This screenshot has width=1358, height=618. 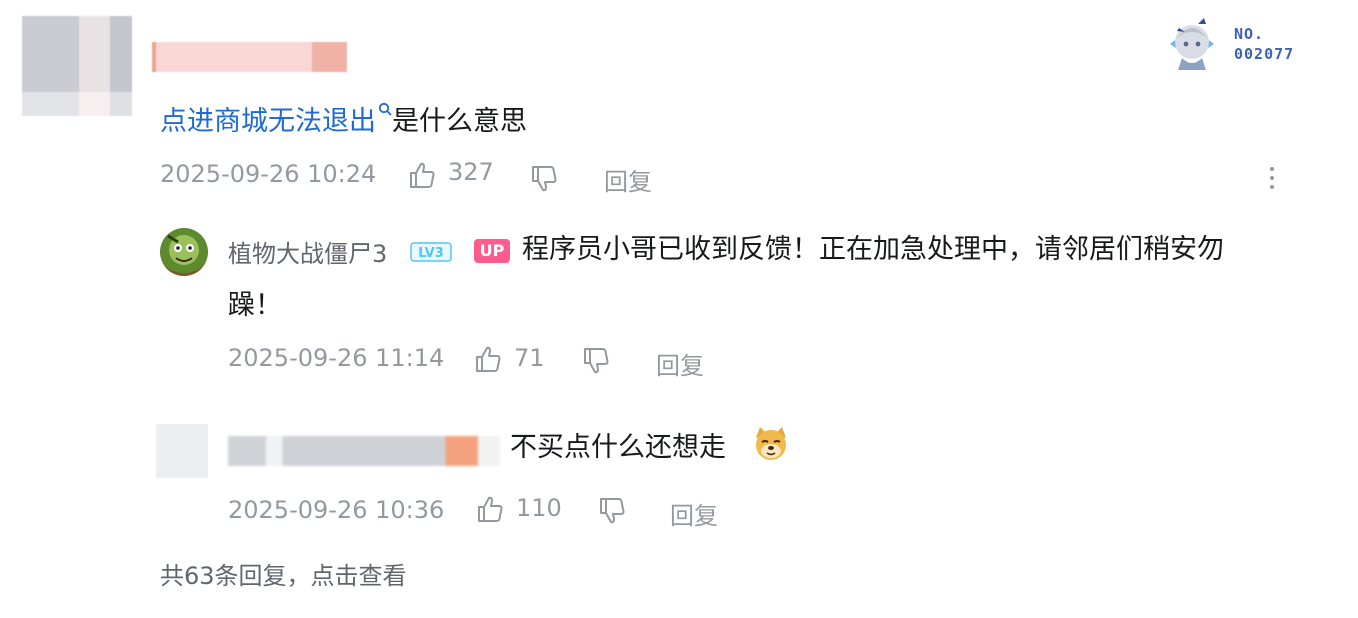 I want to click on level-badge-text: LV3, so click(x=431, y=253).